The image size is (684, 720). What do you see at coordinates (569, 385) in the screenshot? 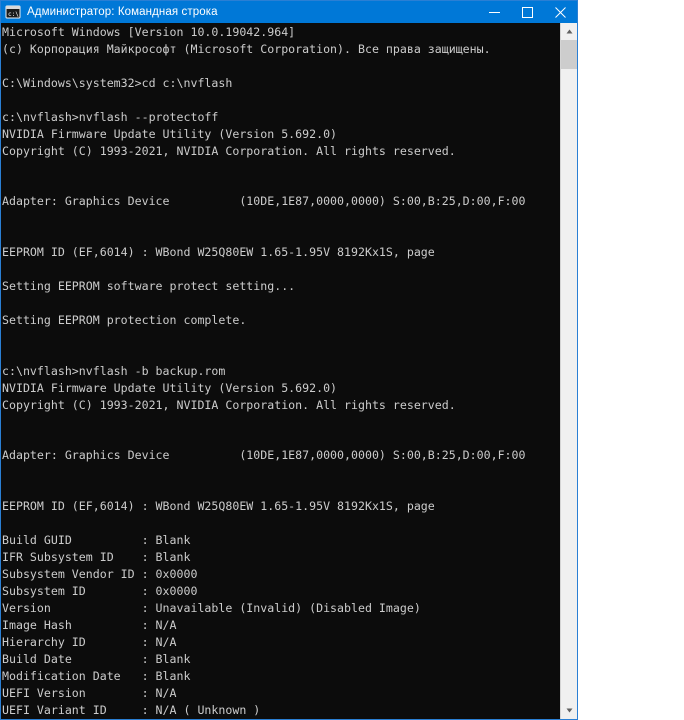
I see `scrollbar-track` at bounding box center [569, 385].